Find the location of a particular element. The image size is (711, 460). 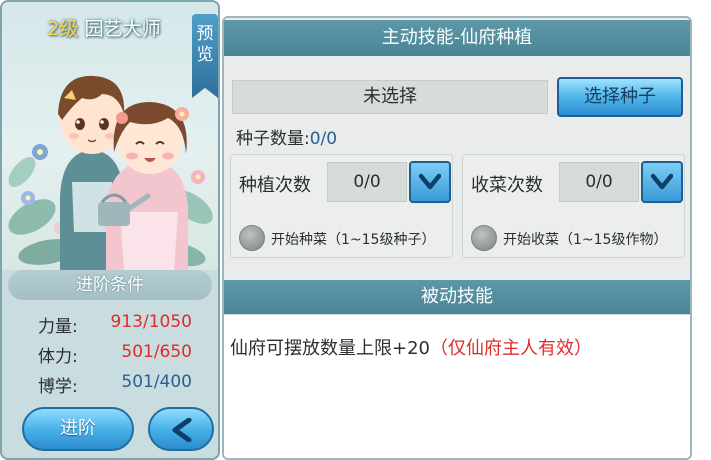

preview-char-2: 览 is located at coordinates (205, 55).